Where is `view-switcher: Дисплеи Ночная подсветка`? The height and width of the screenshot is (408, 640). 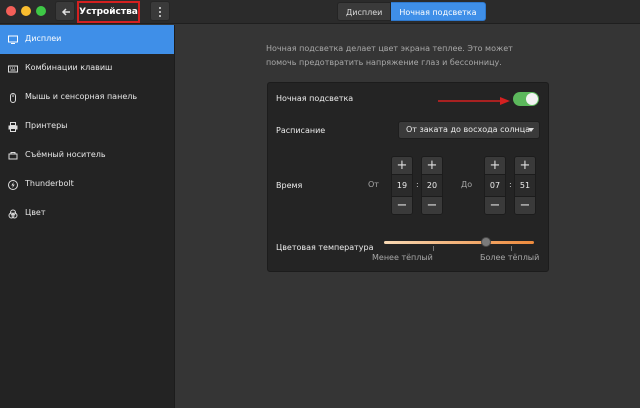 view-switcher: Дисплеи Ночная подсветка is located at coordinates (411, 11).